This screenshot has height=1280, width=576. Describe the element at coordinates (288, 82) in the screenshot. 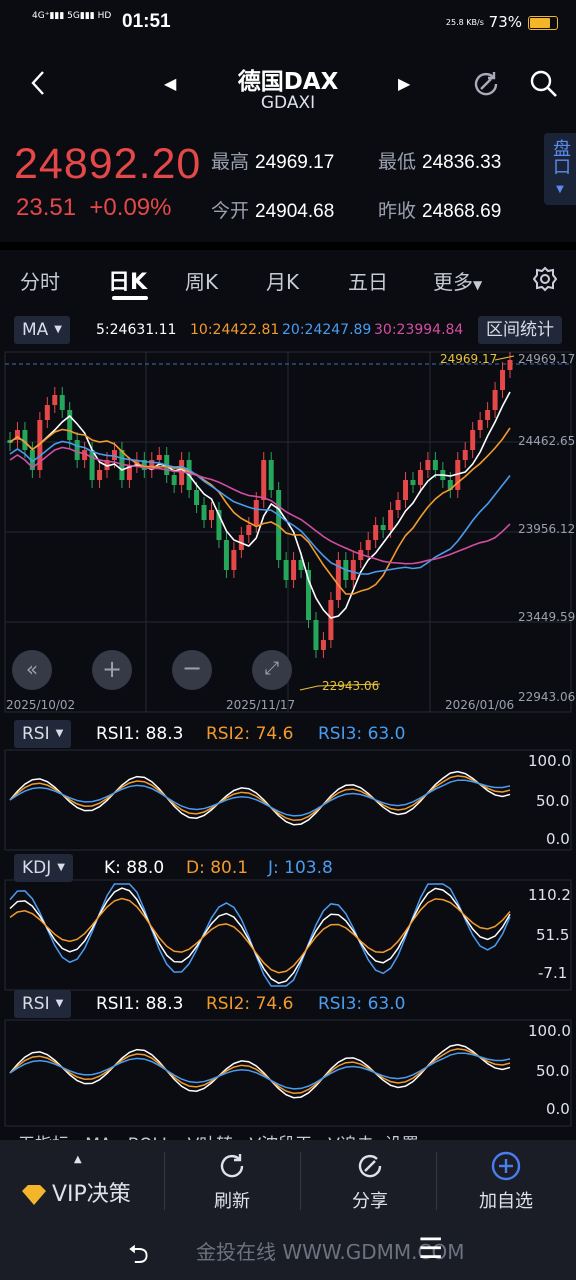

I see `top-header: ◀ 德国DAX GDAXI ▶` at that location.